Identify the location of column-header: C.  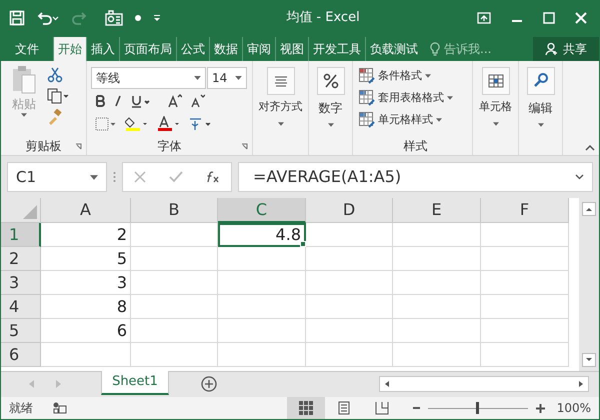
(262, 210).